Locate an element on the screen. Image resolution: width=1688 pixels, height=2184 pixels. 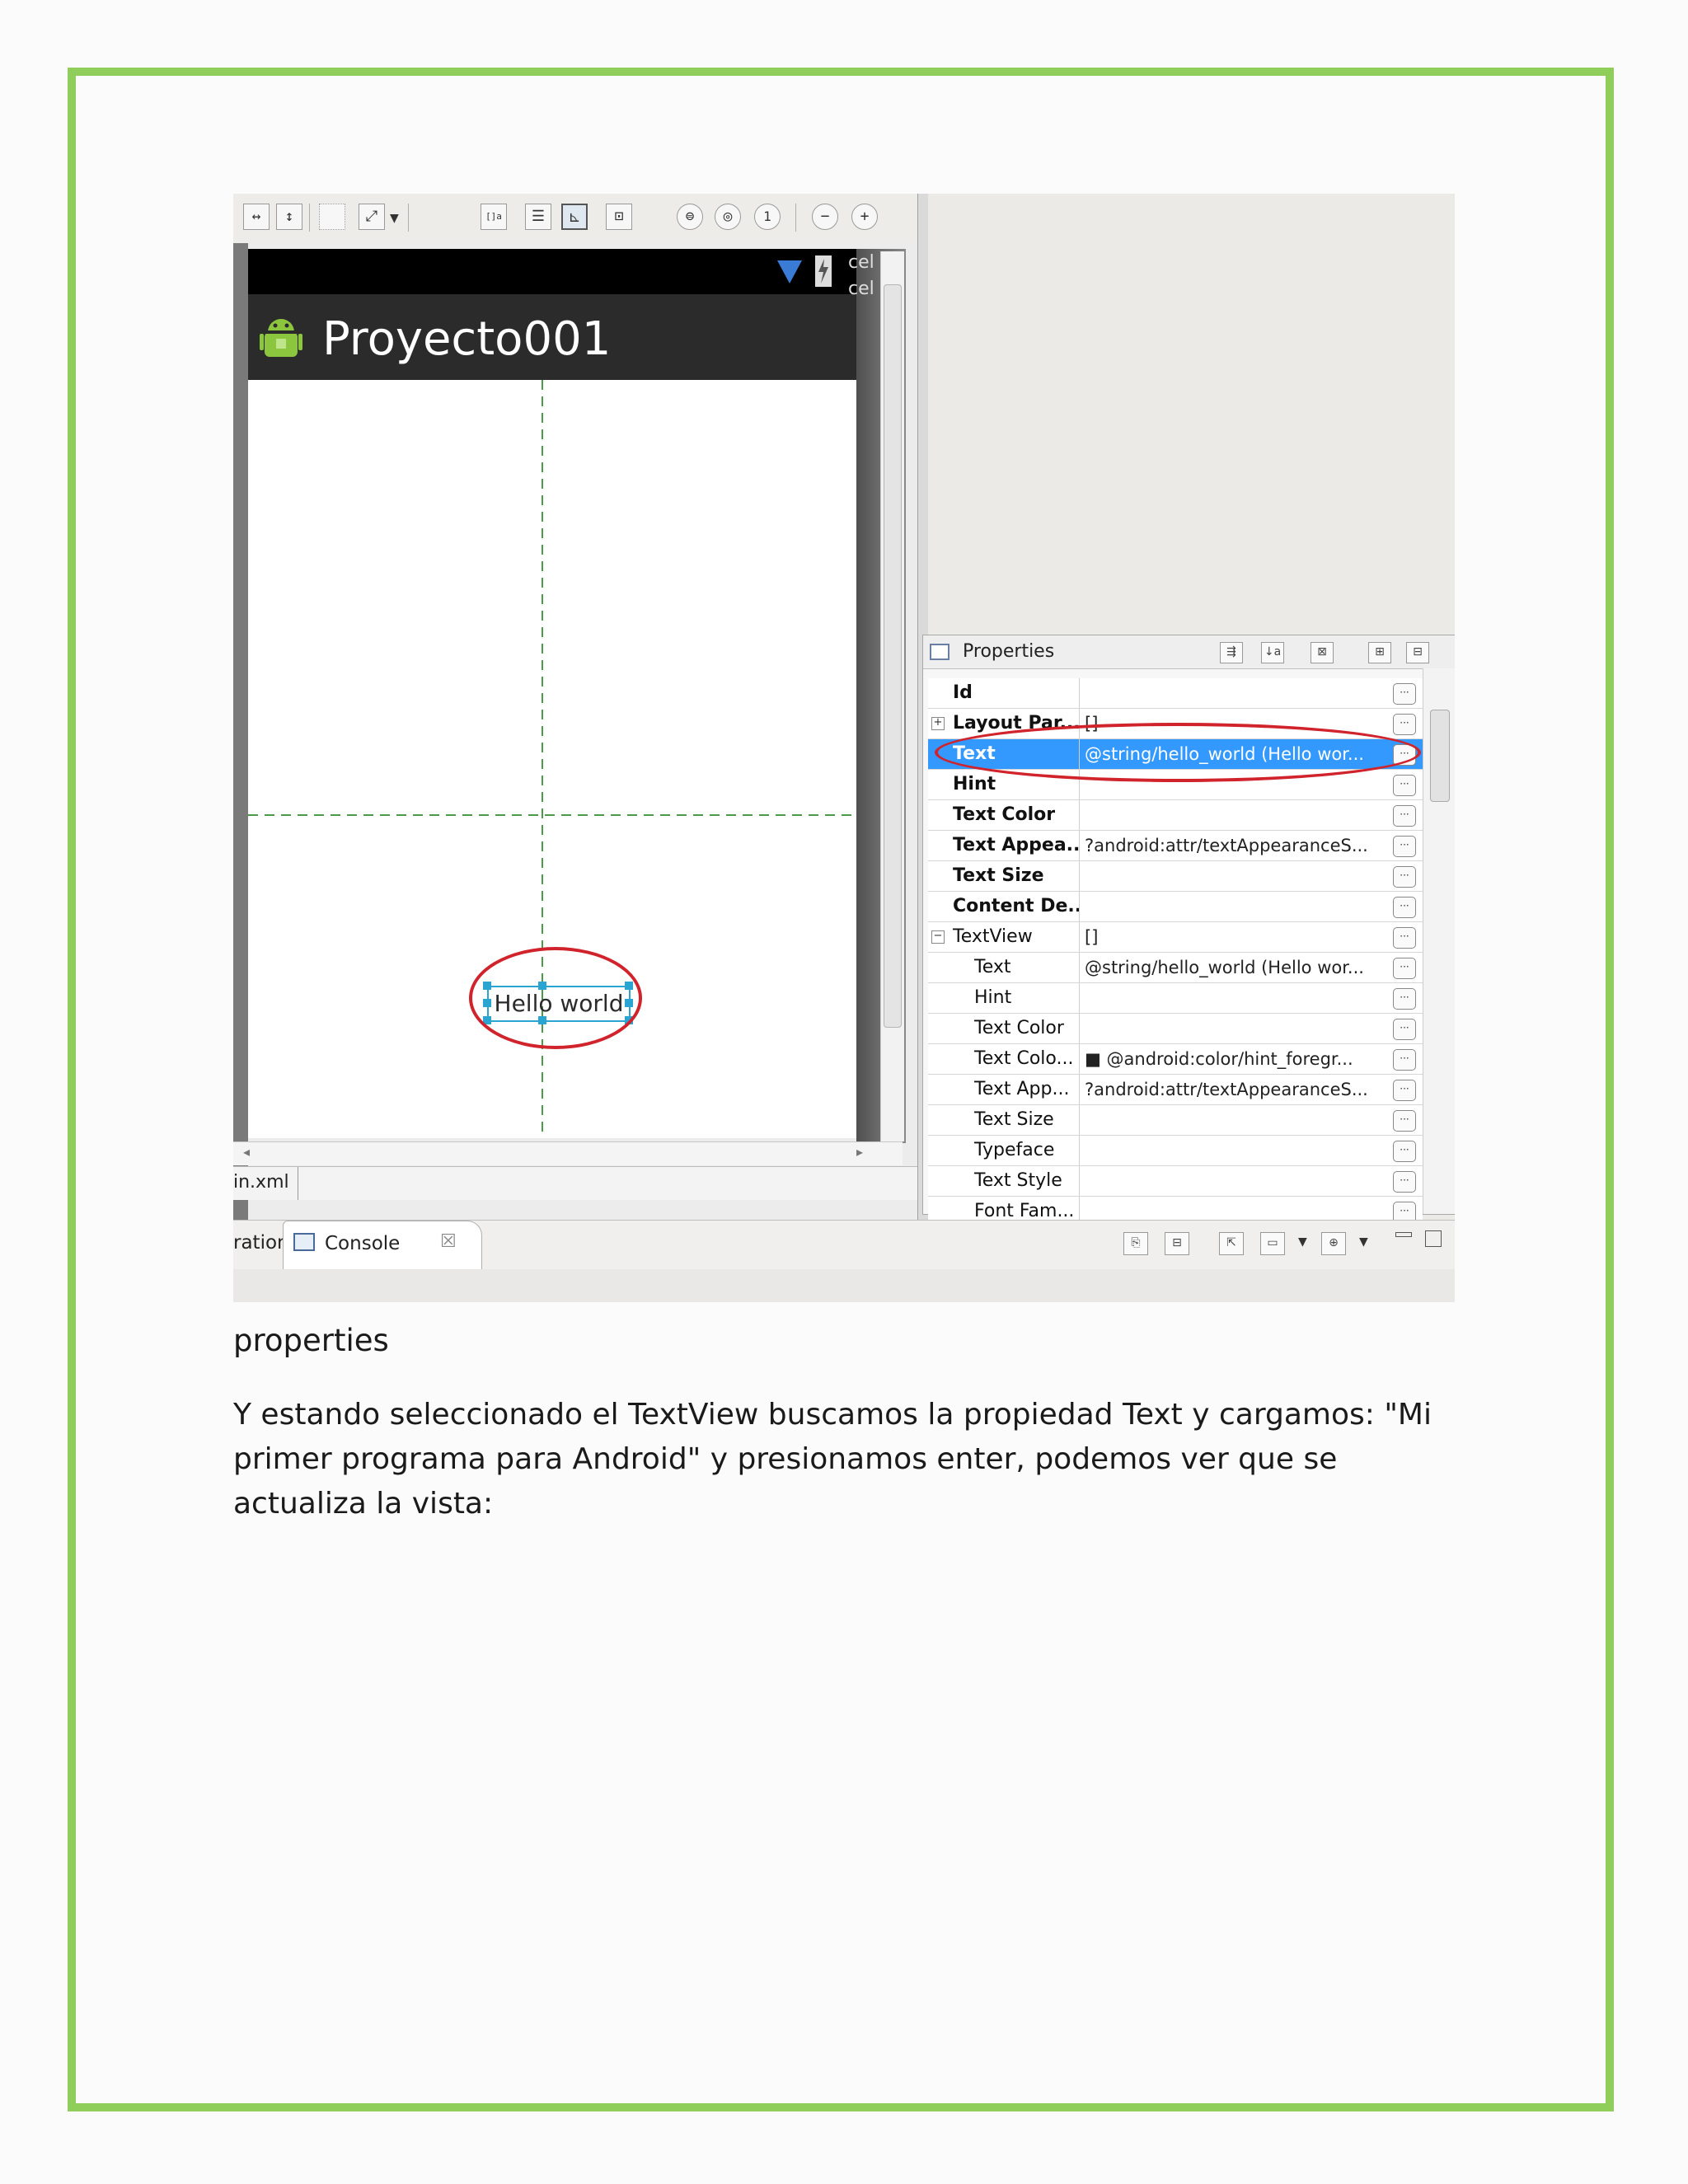
signal-icon is located at coordinates (789, 272).